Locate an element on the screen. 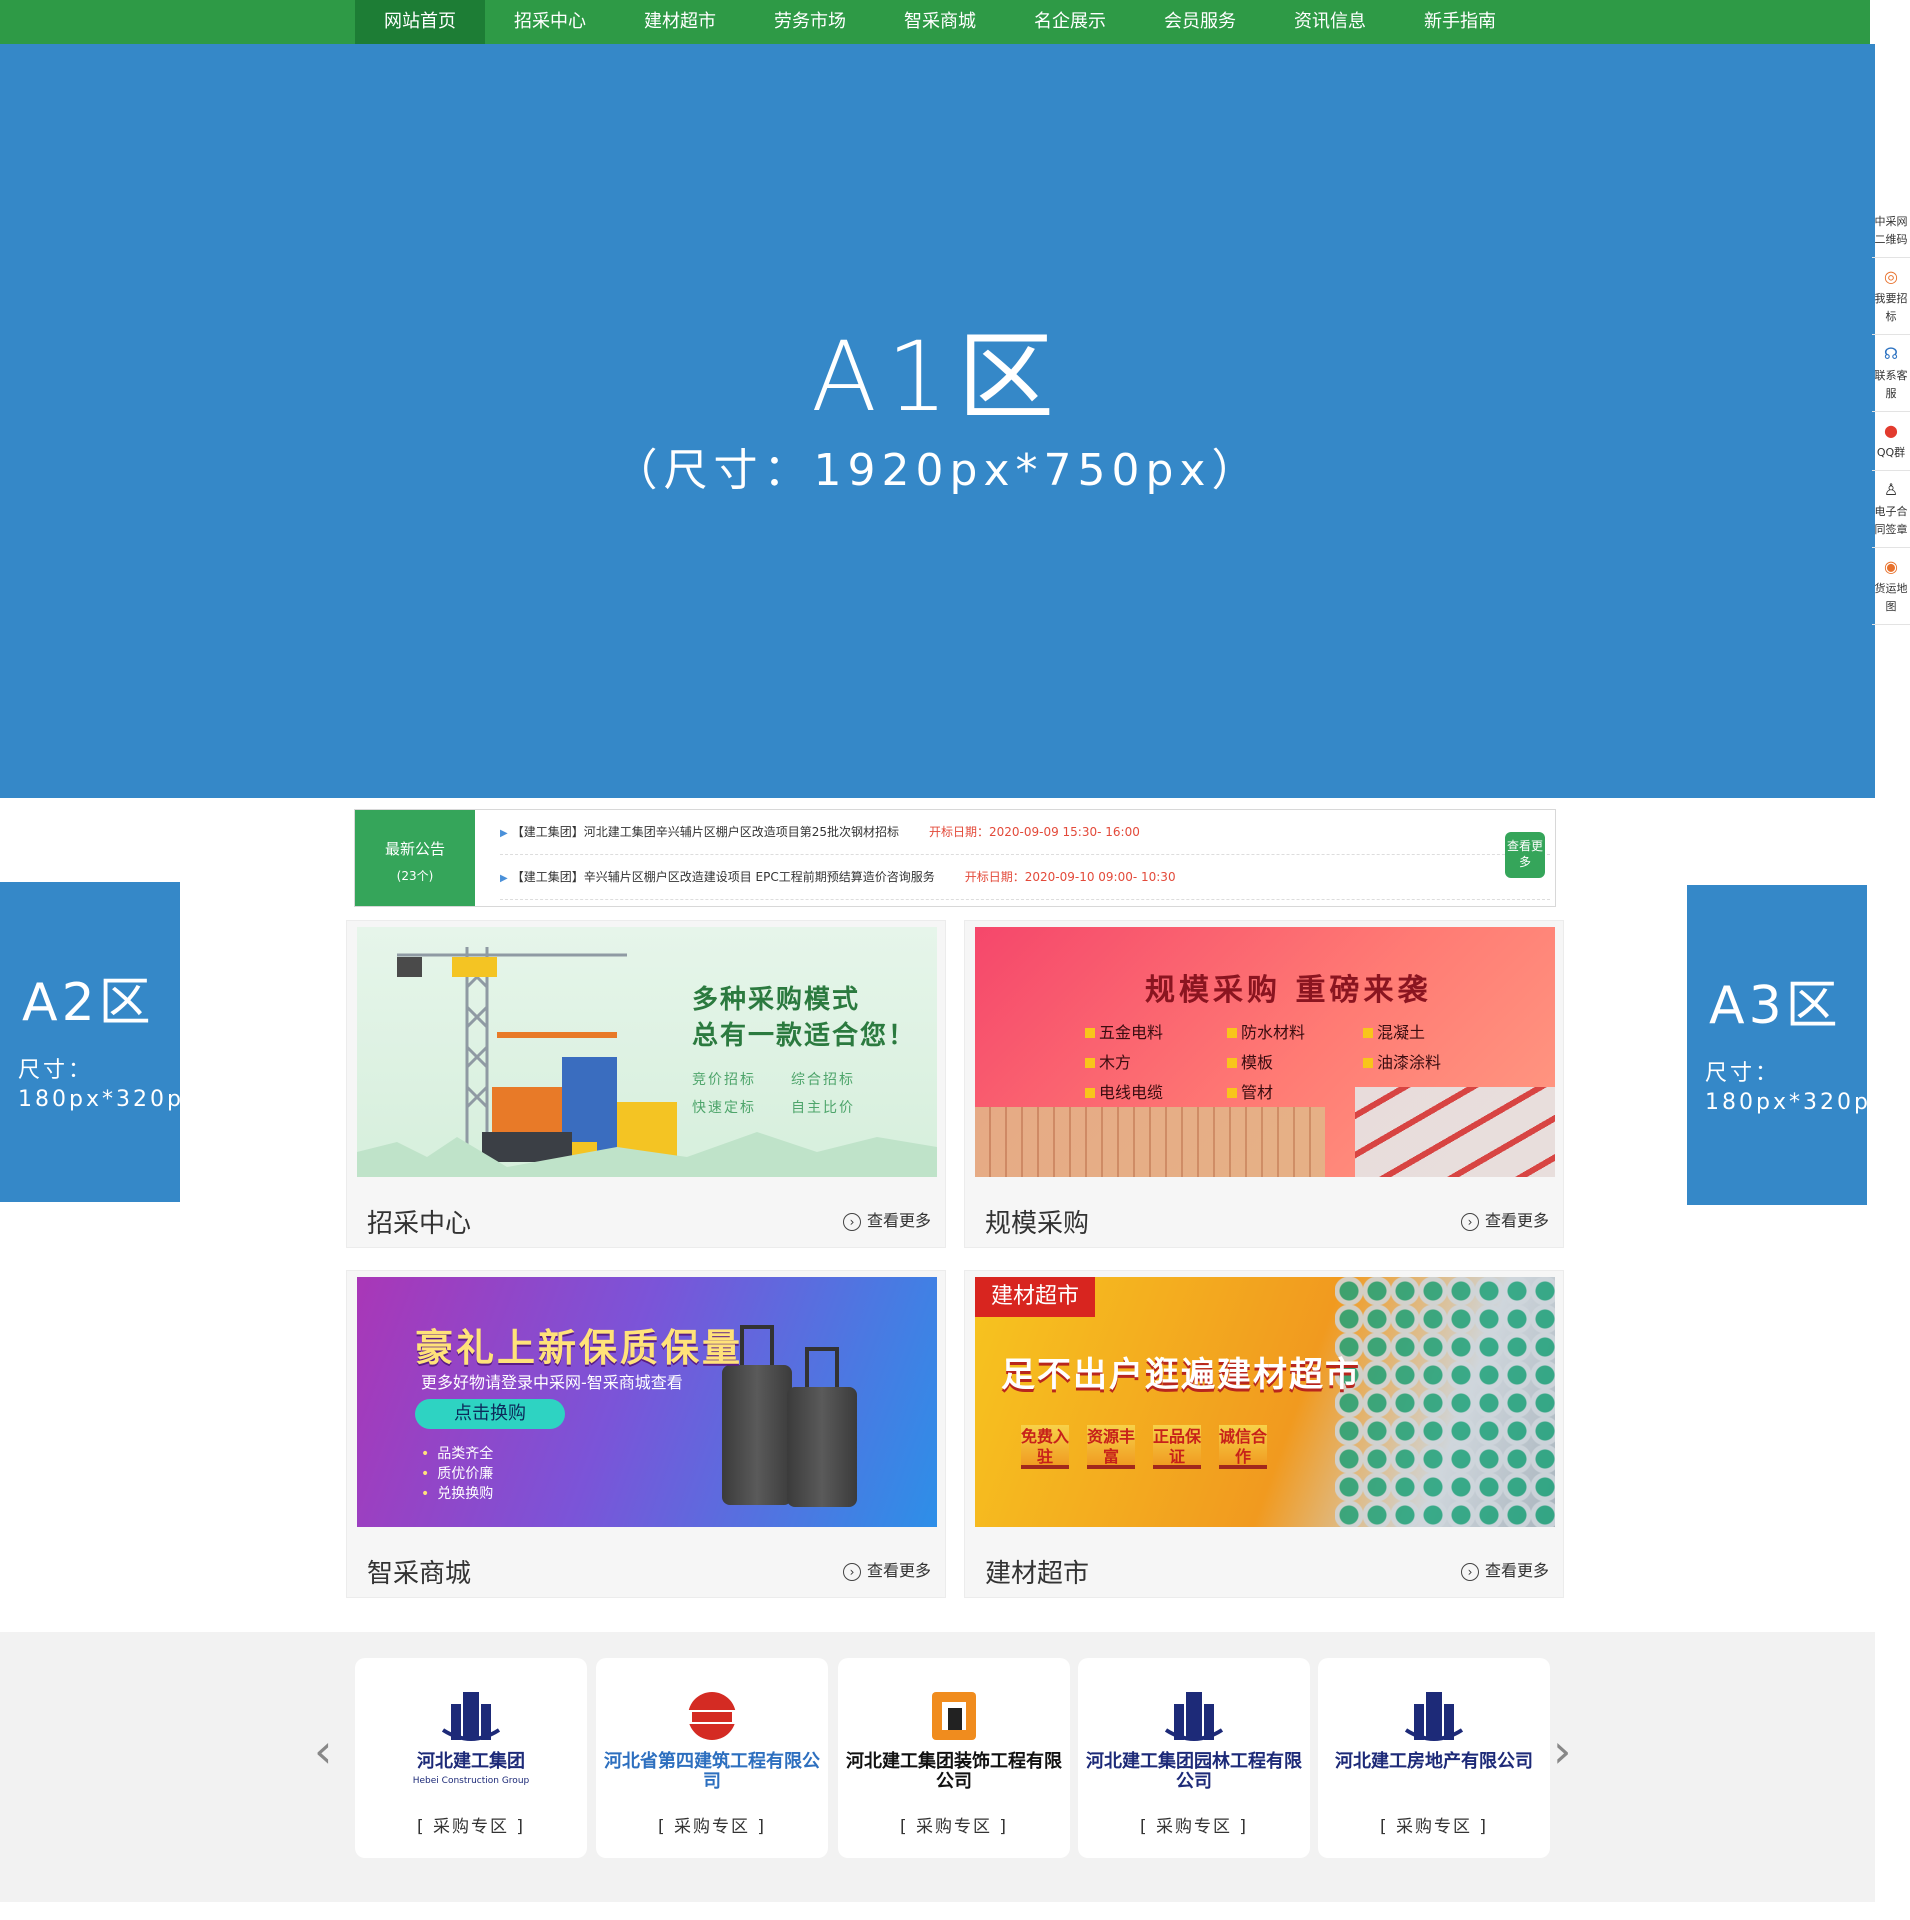 The image size is (1910, 1920). sidebar-label: 货运地图 is located at coordinates (1891, 597).